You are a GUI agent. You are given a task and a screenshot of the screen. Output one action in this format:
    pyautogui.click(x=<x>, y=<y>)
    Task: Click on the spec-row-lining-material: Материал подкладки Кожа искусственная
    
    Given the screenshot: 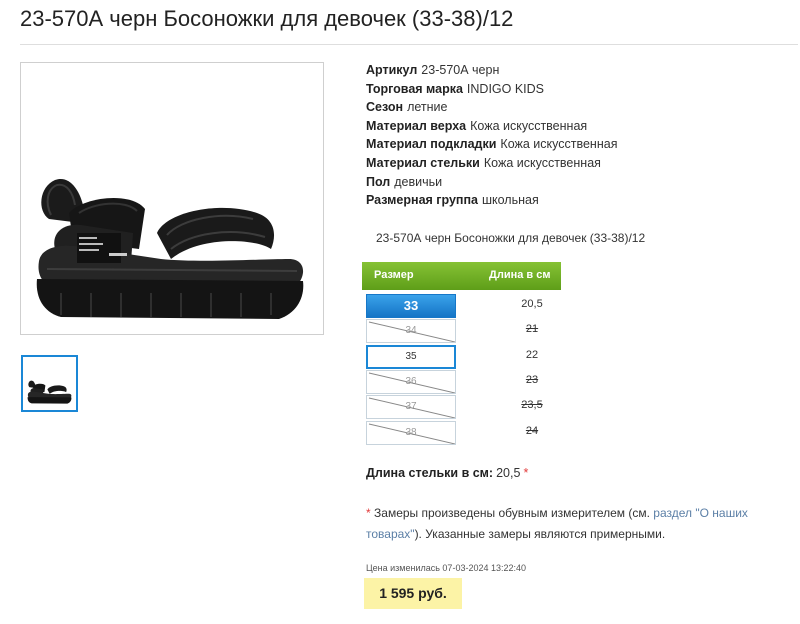 What is the action you would take?
    pyautogui.click(x=491, y=144)
    